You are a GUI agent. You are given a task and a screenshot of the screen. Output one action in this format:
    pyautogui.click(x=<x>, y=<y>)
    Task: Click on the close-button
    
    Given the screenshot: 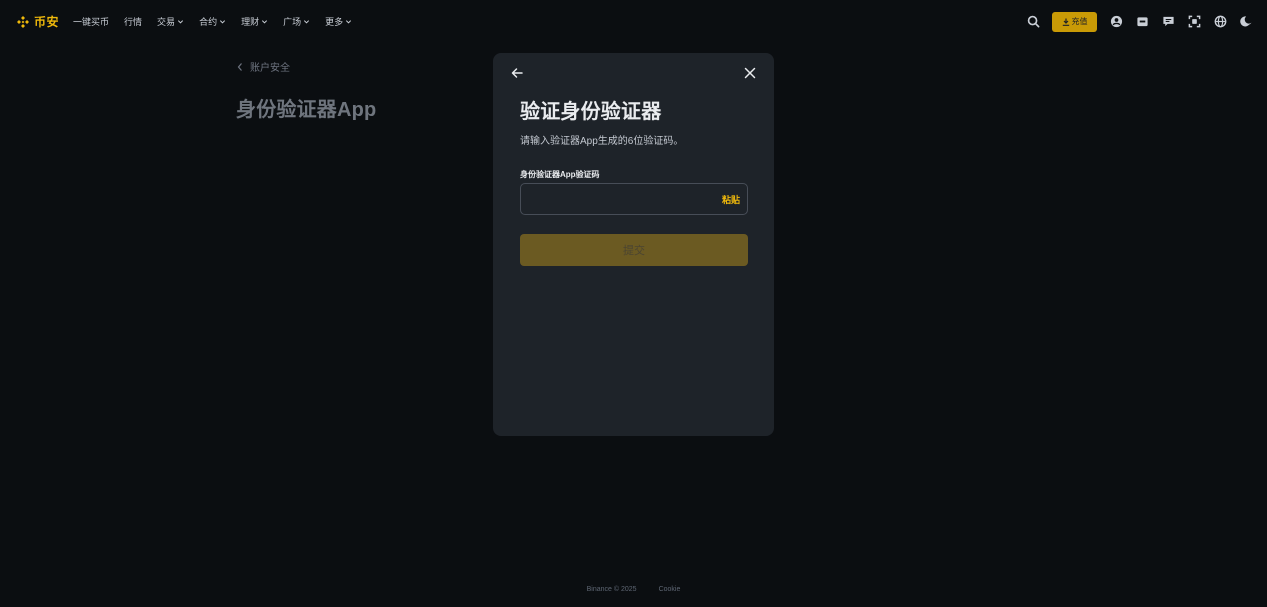 What is the action you would take?
    pyautogui.click(x=750, y=73)
    